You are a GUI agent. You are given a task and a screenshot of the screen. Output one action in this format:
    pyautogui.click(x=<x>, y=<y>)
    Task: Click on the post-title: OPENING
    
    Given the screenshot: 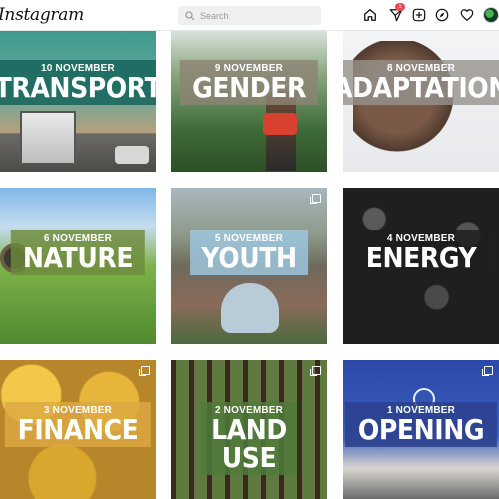 What is the action you would take?
    pyautogui.click(x=421, y=429)
    